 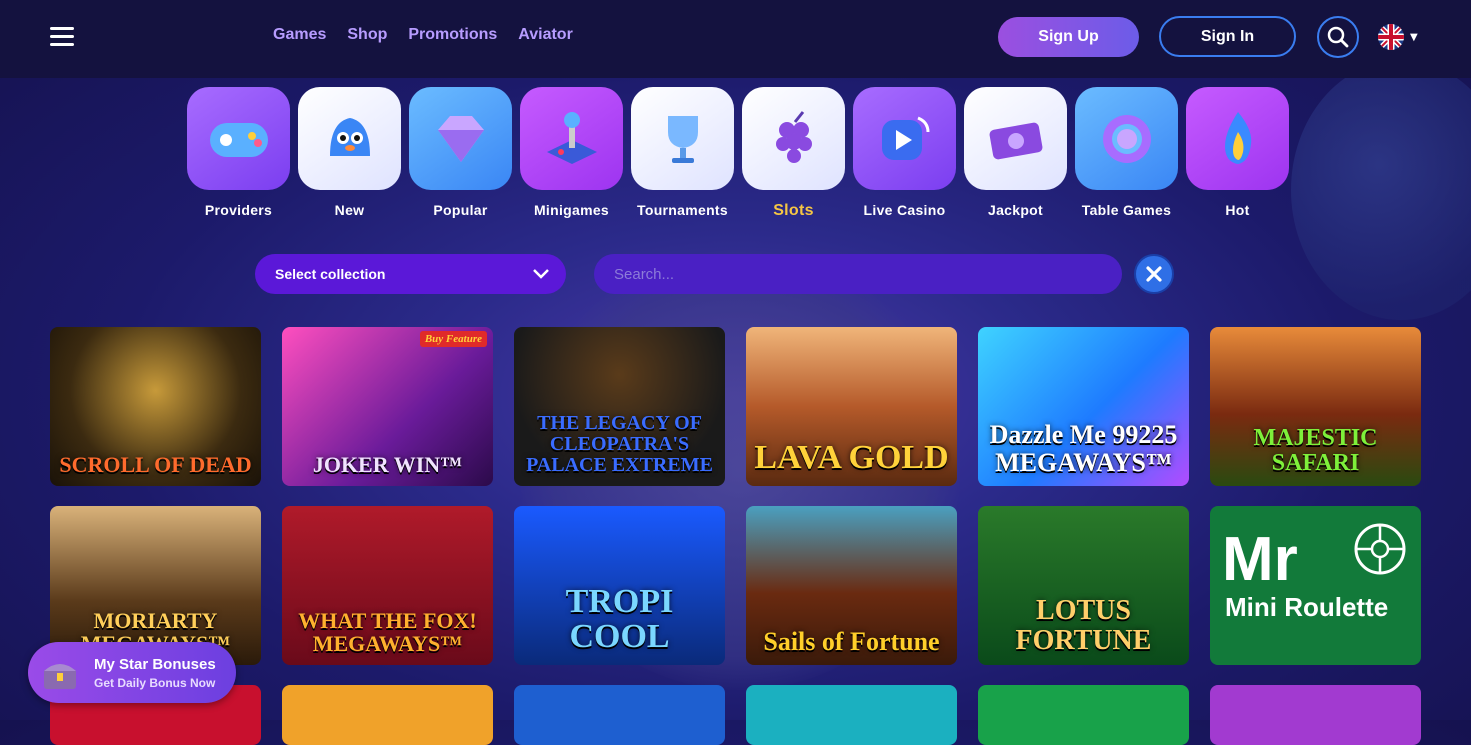 I want to click on search-input, so click(x=858, y=274).